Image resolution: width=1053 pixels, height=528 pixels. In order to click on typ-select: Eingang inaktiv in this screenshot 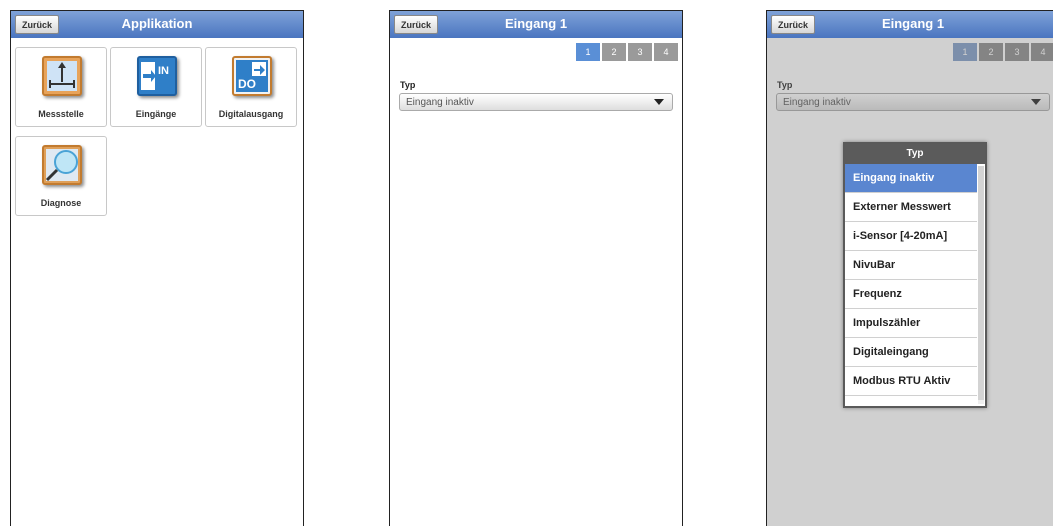, I will do `click(536, 102)`.